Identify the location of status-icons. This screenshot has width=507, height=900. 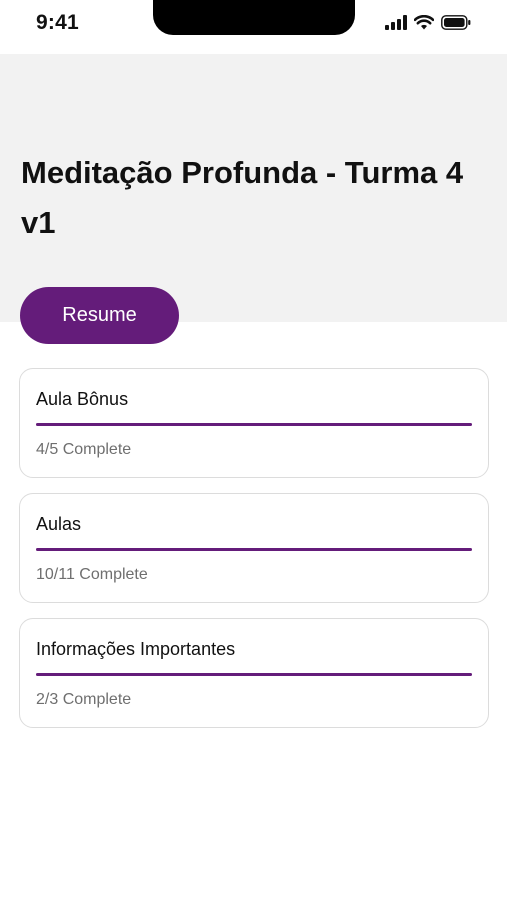
(428, 22).